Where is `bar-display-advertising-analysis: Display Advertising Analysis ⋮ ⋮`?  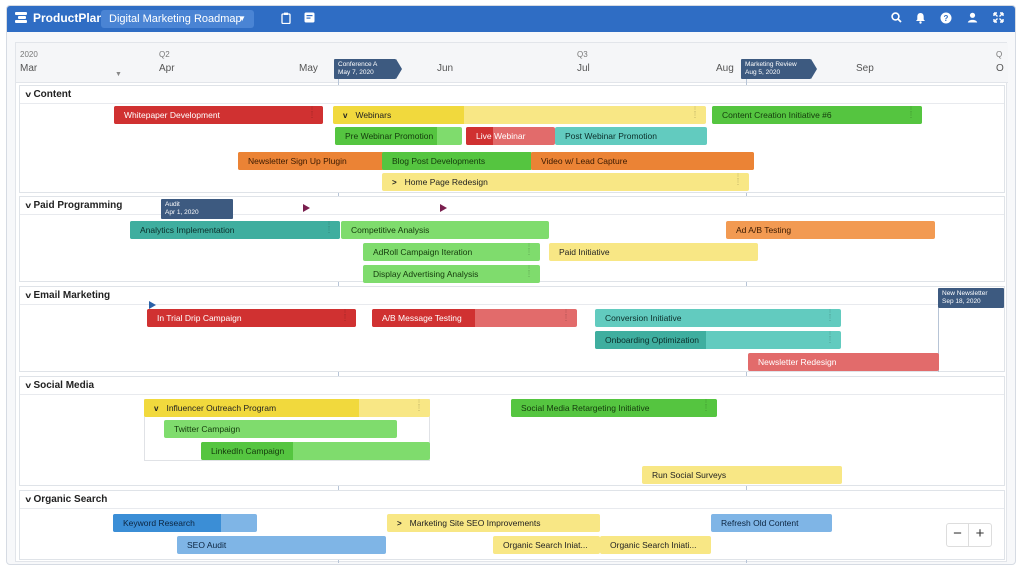
bar-display-advertising-analysis: Display Advertising Analysis ⋮ ⋮ is located at coordinates (451, 274).